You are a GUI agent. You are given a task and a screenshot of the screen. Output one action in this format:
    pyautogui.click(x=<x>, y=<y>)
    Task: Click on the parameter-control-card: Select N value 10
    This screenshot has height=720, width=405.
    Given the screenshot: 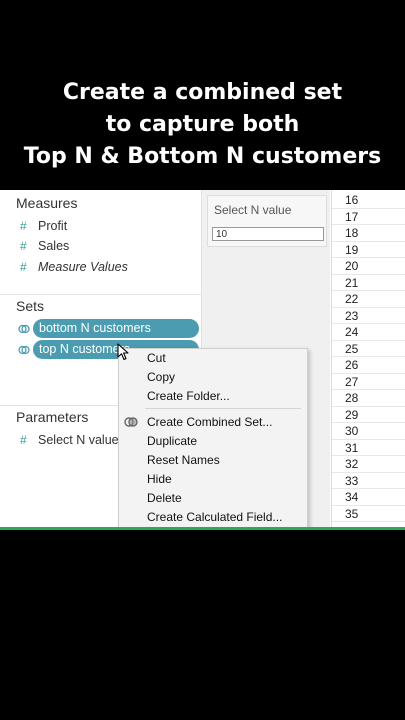 What is the action you would take?
    pyautogui.click(x=267, y=221)
    